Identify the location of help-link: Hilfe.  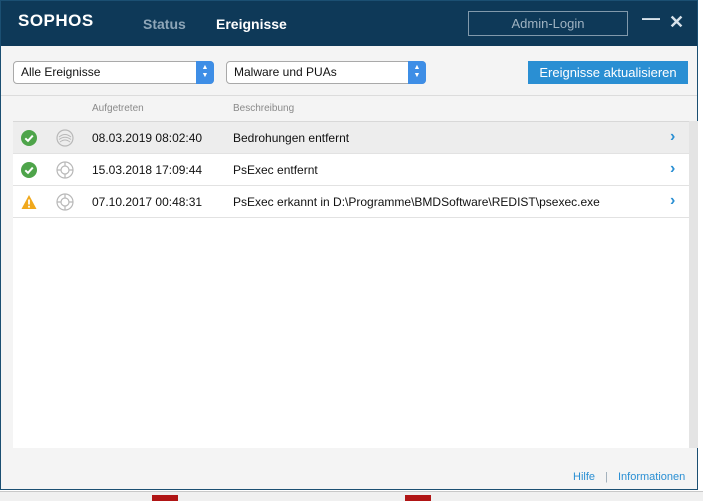
(584, 477).